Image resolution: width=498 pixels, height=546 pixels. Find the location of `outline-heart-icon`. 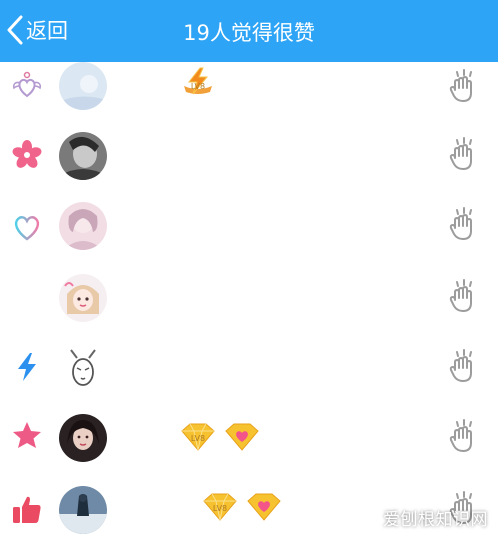

outline-heart-icon is located at coordinates (27, 227).